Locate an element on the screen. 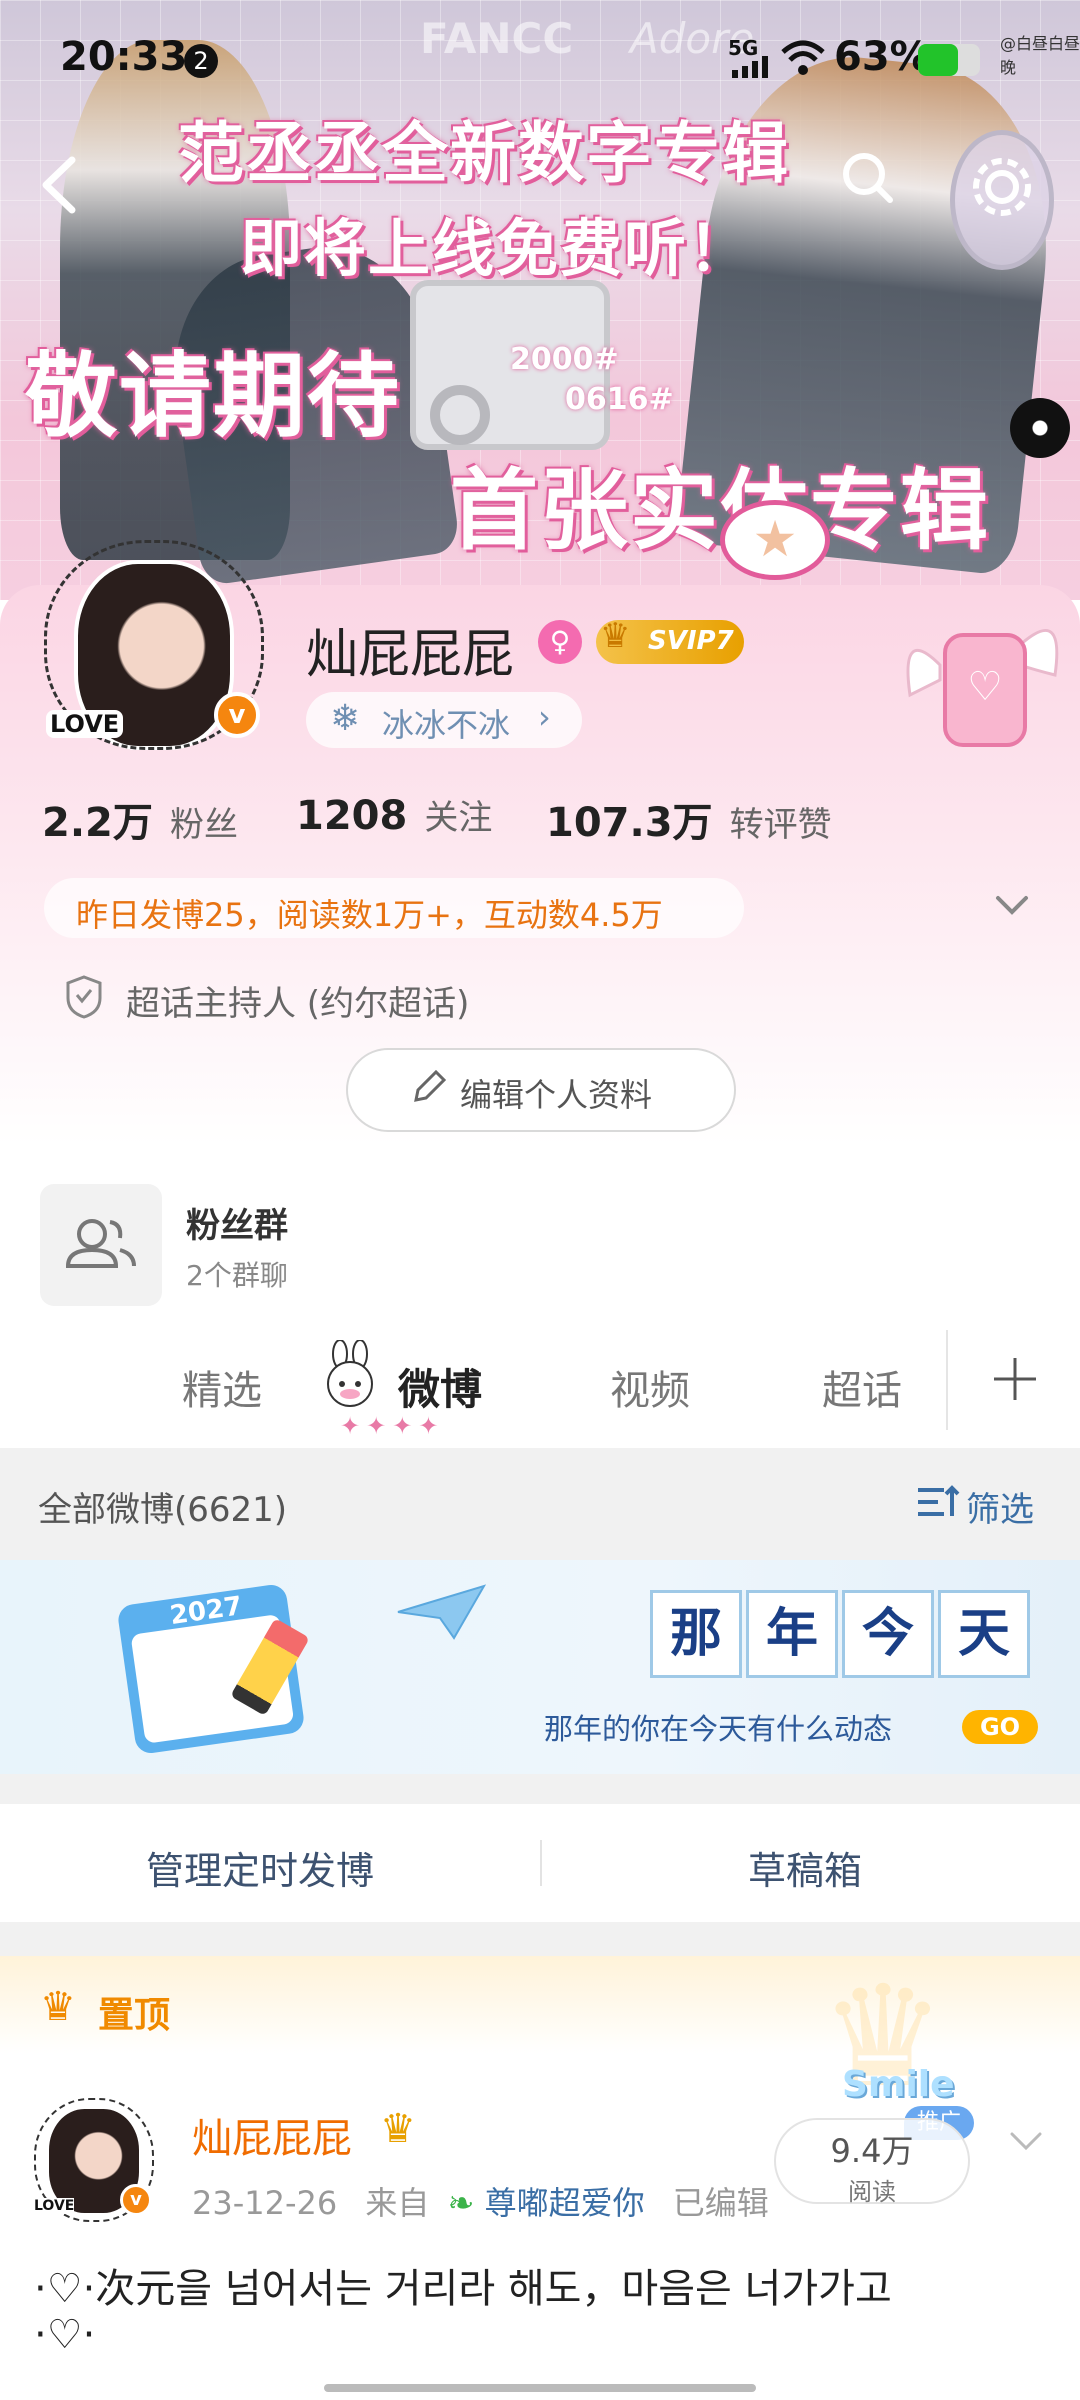  profile-name: 灿屁屁屁 is located at coordinates (410, 655).